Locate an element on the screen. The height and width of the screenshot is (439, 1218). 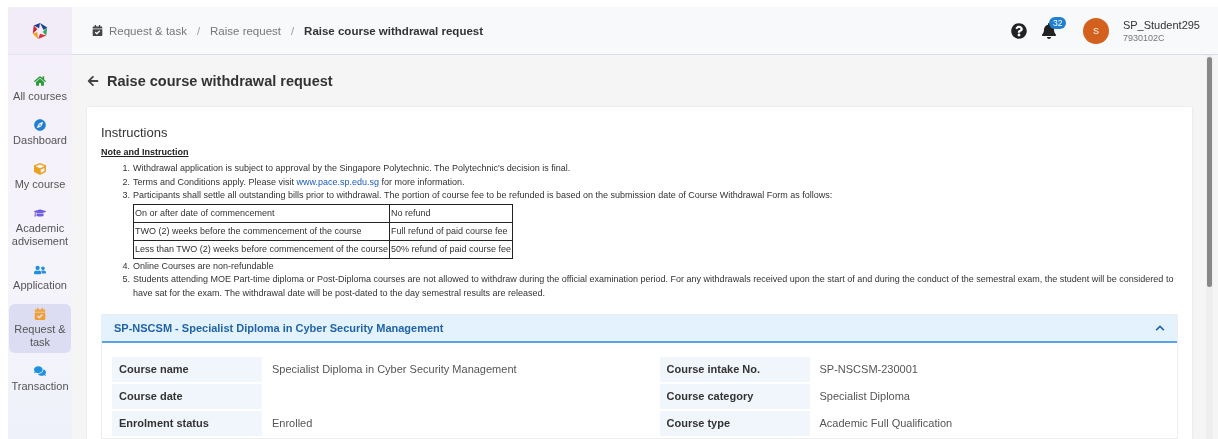
list-number: 2. is located at coordinates (125, 182).